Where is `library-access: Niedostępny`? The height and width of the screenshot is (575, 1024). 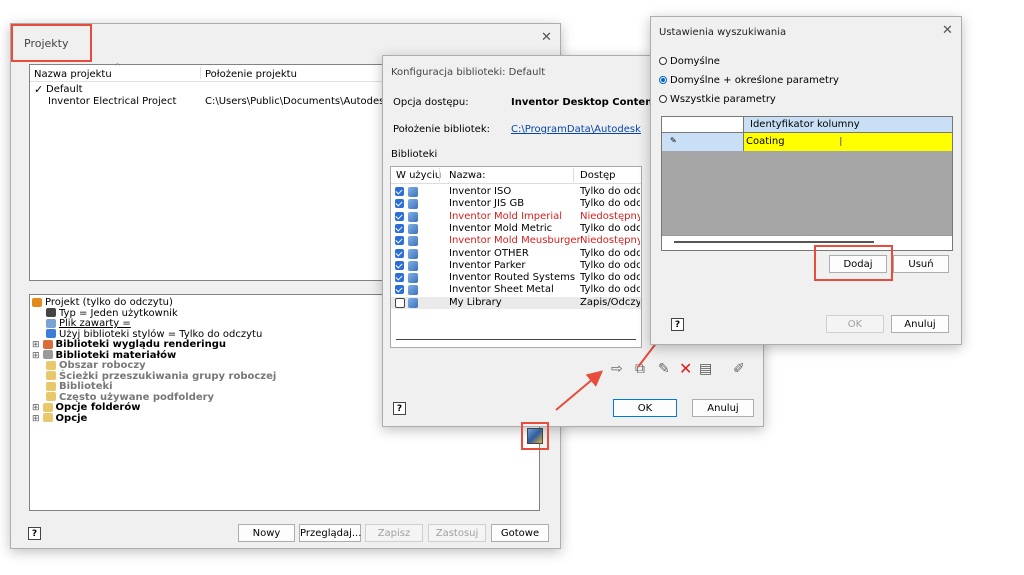
library-access: Niedostępny is located at coordinates (610, 241).